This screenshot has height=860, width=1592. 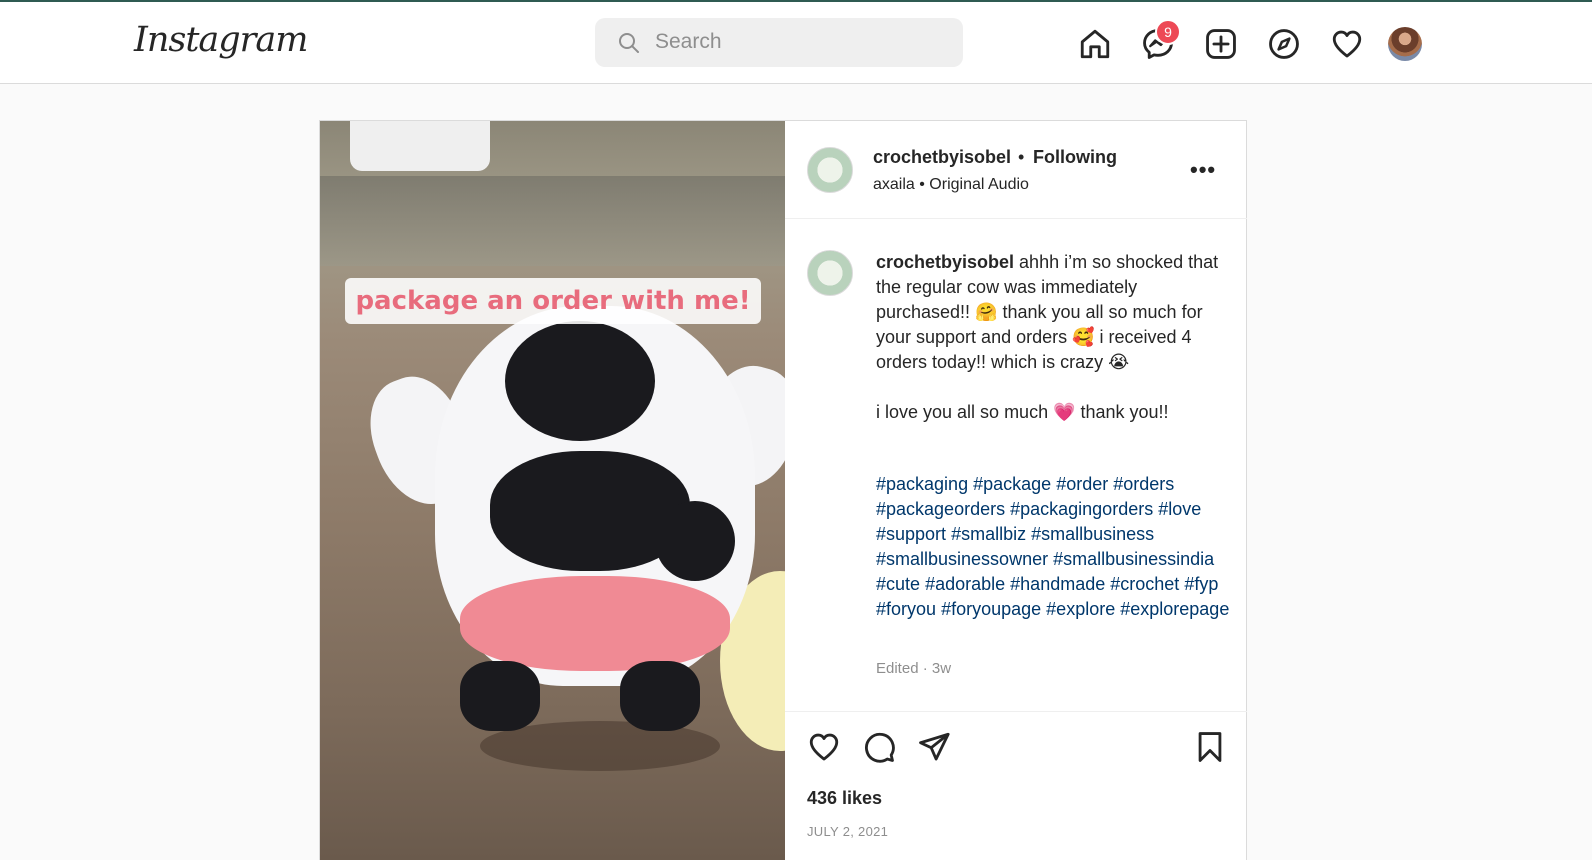 I want to click on hashtag-link: #explorepage, so click(x=1174, y=609).